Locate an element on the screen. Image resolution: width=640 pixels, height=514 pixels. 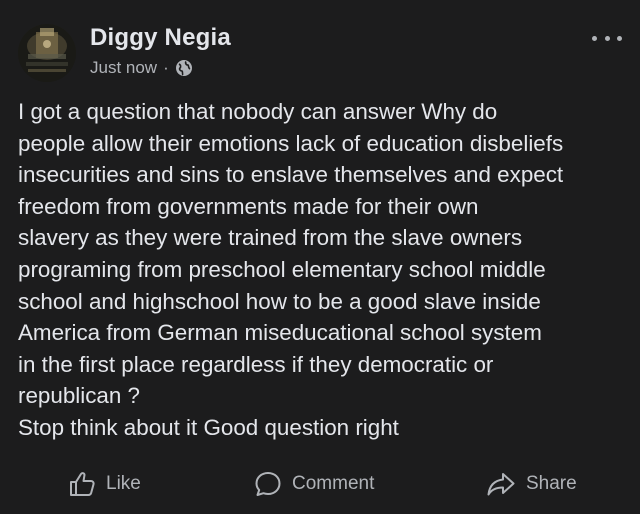
post-actions: Like Comment Share is located at coordinates (320, 484).